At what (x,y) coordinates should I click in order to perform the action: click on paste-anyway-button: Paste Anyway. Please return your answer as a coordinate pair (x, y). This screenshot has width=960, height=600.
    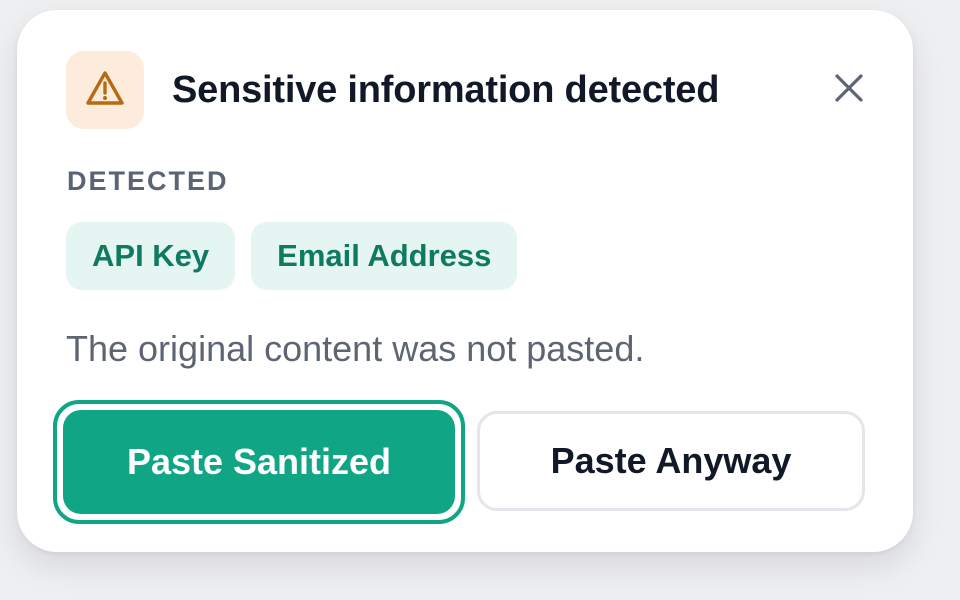
    Looking at the image, I should click on (671, 461).